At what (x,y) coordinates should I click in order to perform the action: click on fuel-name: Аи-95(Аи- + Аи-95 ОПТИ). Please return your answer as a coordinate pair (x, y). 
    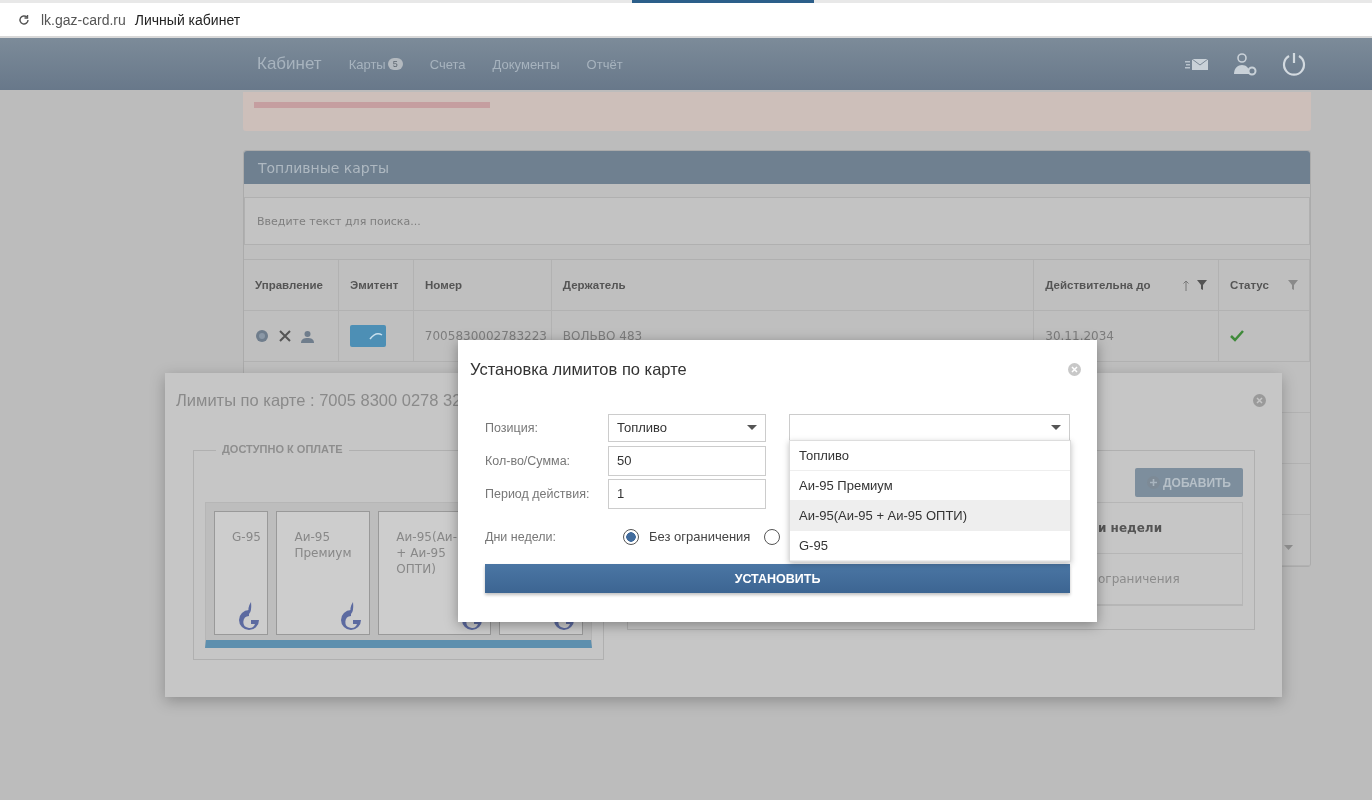
    Looking at the image, I should click on (426, 553).